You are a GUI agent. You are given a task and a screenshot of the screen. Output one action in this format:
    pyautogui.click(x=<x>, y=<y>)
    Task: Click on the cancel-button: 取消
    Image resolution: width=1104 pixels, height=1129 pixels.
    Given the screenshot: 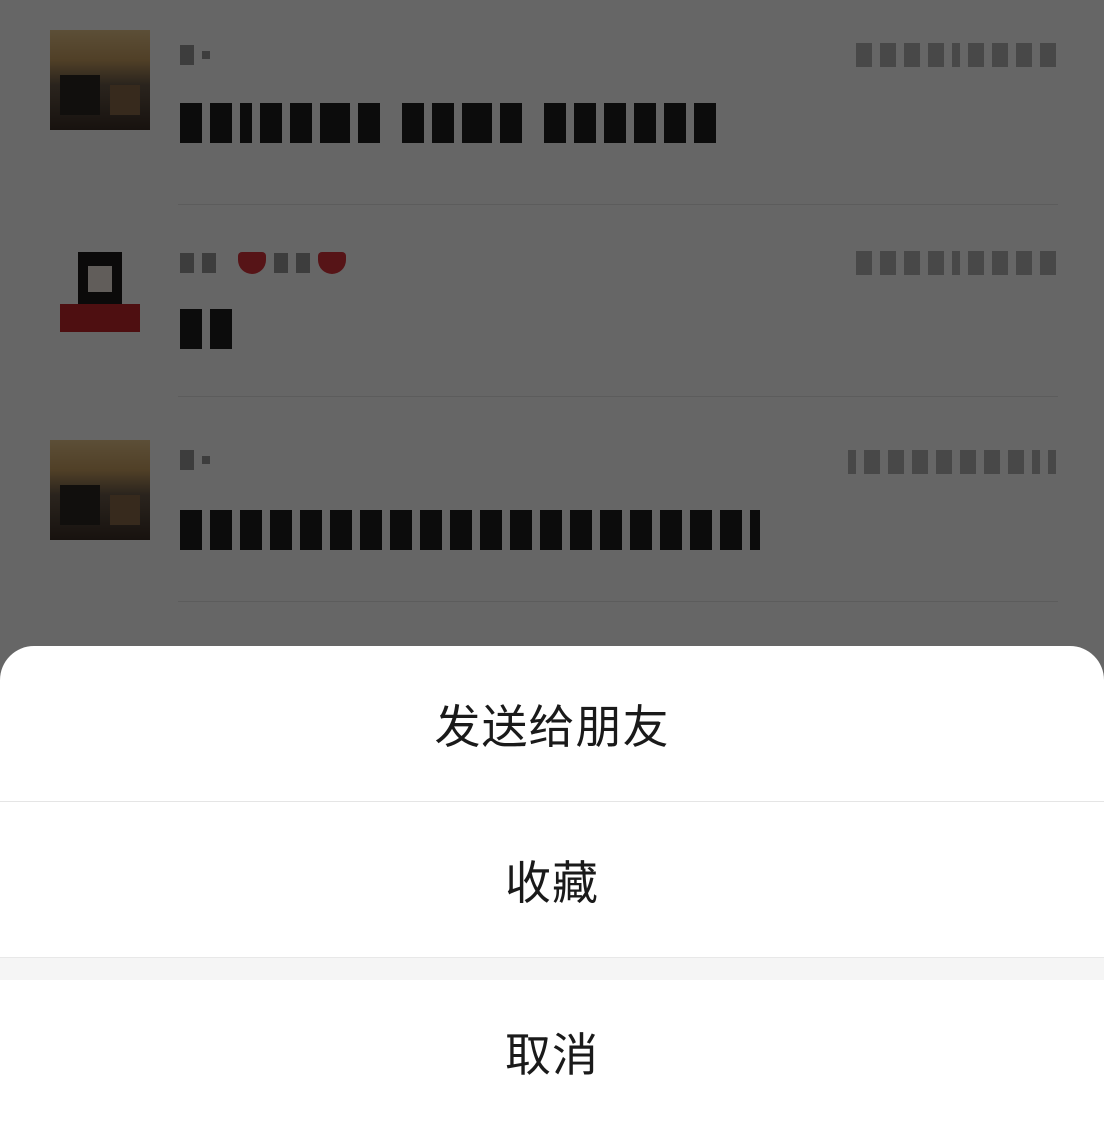 What is the action you would take?
    pyautogui.click(x=552, y=1054)
    